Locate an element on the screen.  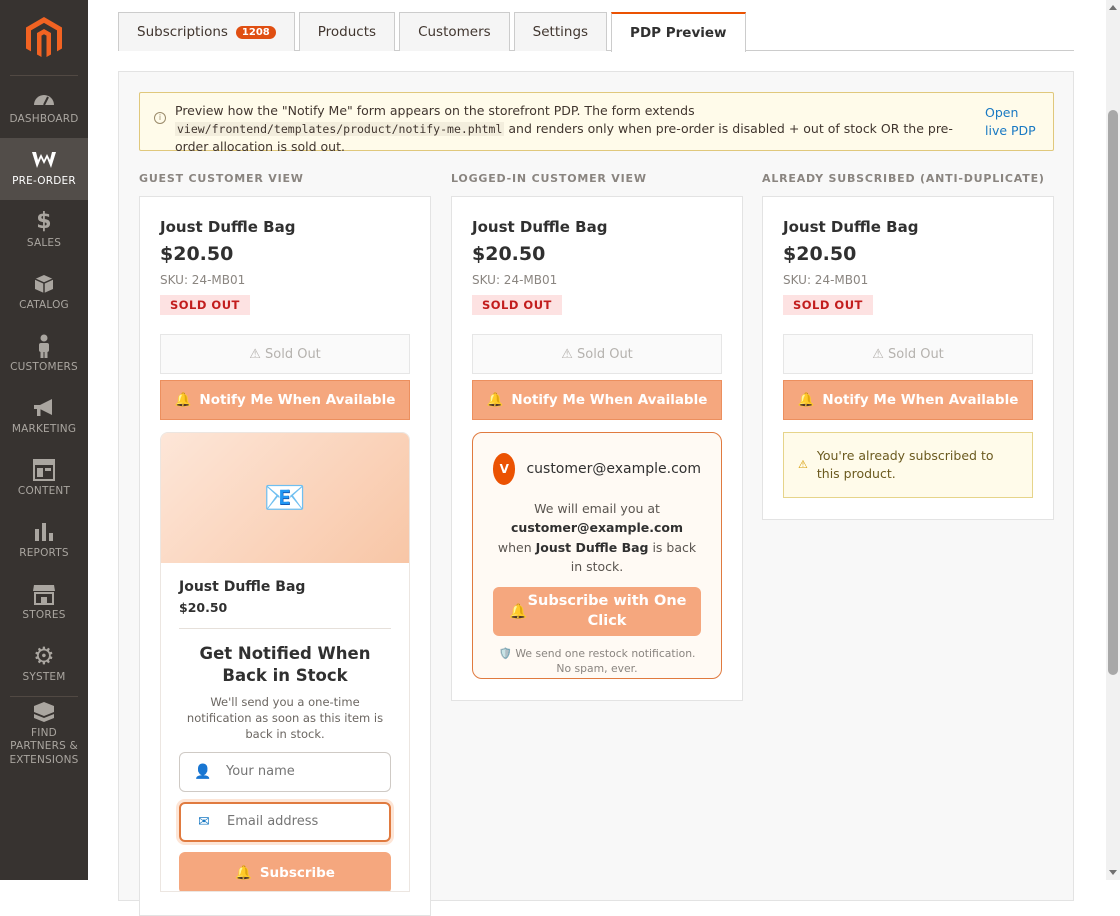
nav-customers: CUSTOMERS is located at coordinates (44, 355).